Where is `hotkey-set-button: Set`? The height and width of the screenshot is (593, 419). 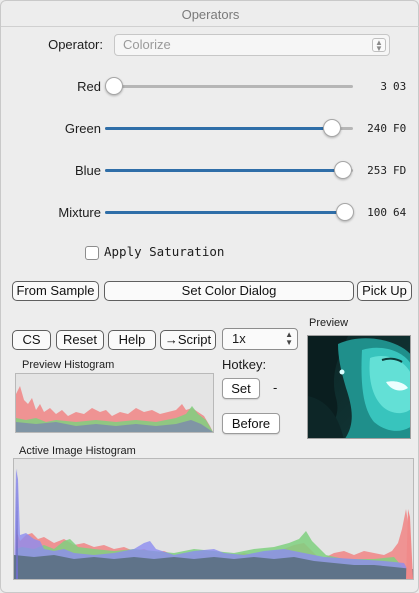
hotkey-set-button: Set is located at coordinates (241, 388).